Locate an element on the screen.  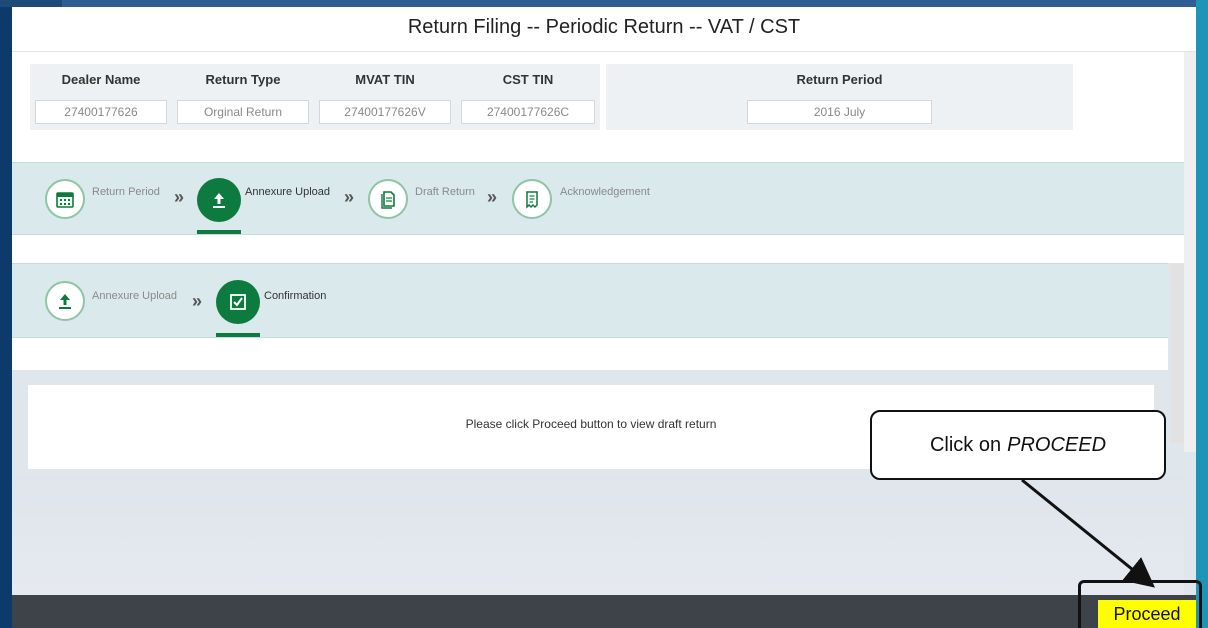
proceed-button: Proceed is located at coordinates (1147, 614).